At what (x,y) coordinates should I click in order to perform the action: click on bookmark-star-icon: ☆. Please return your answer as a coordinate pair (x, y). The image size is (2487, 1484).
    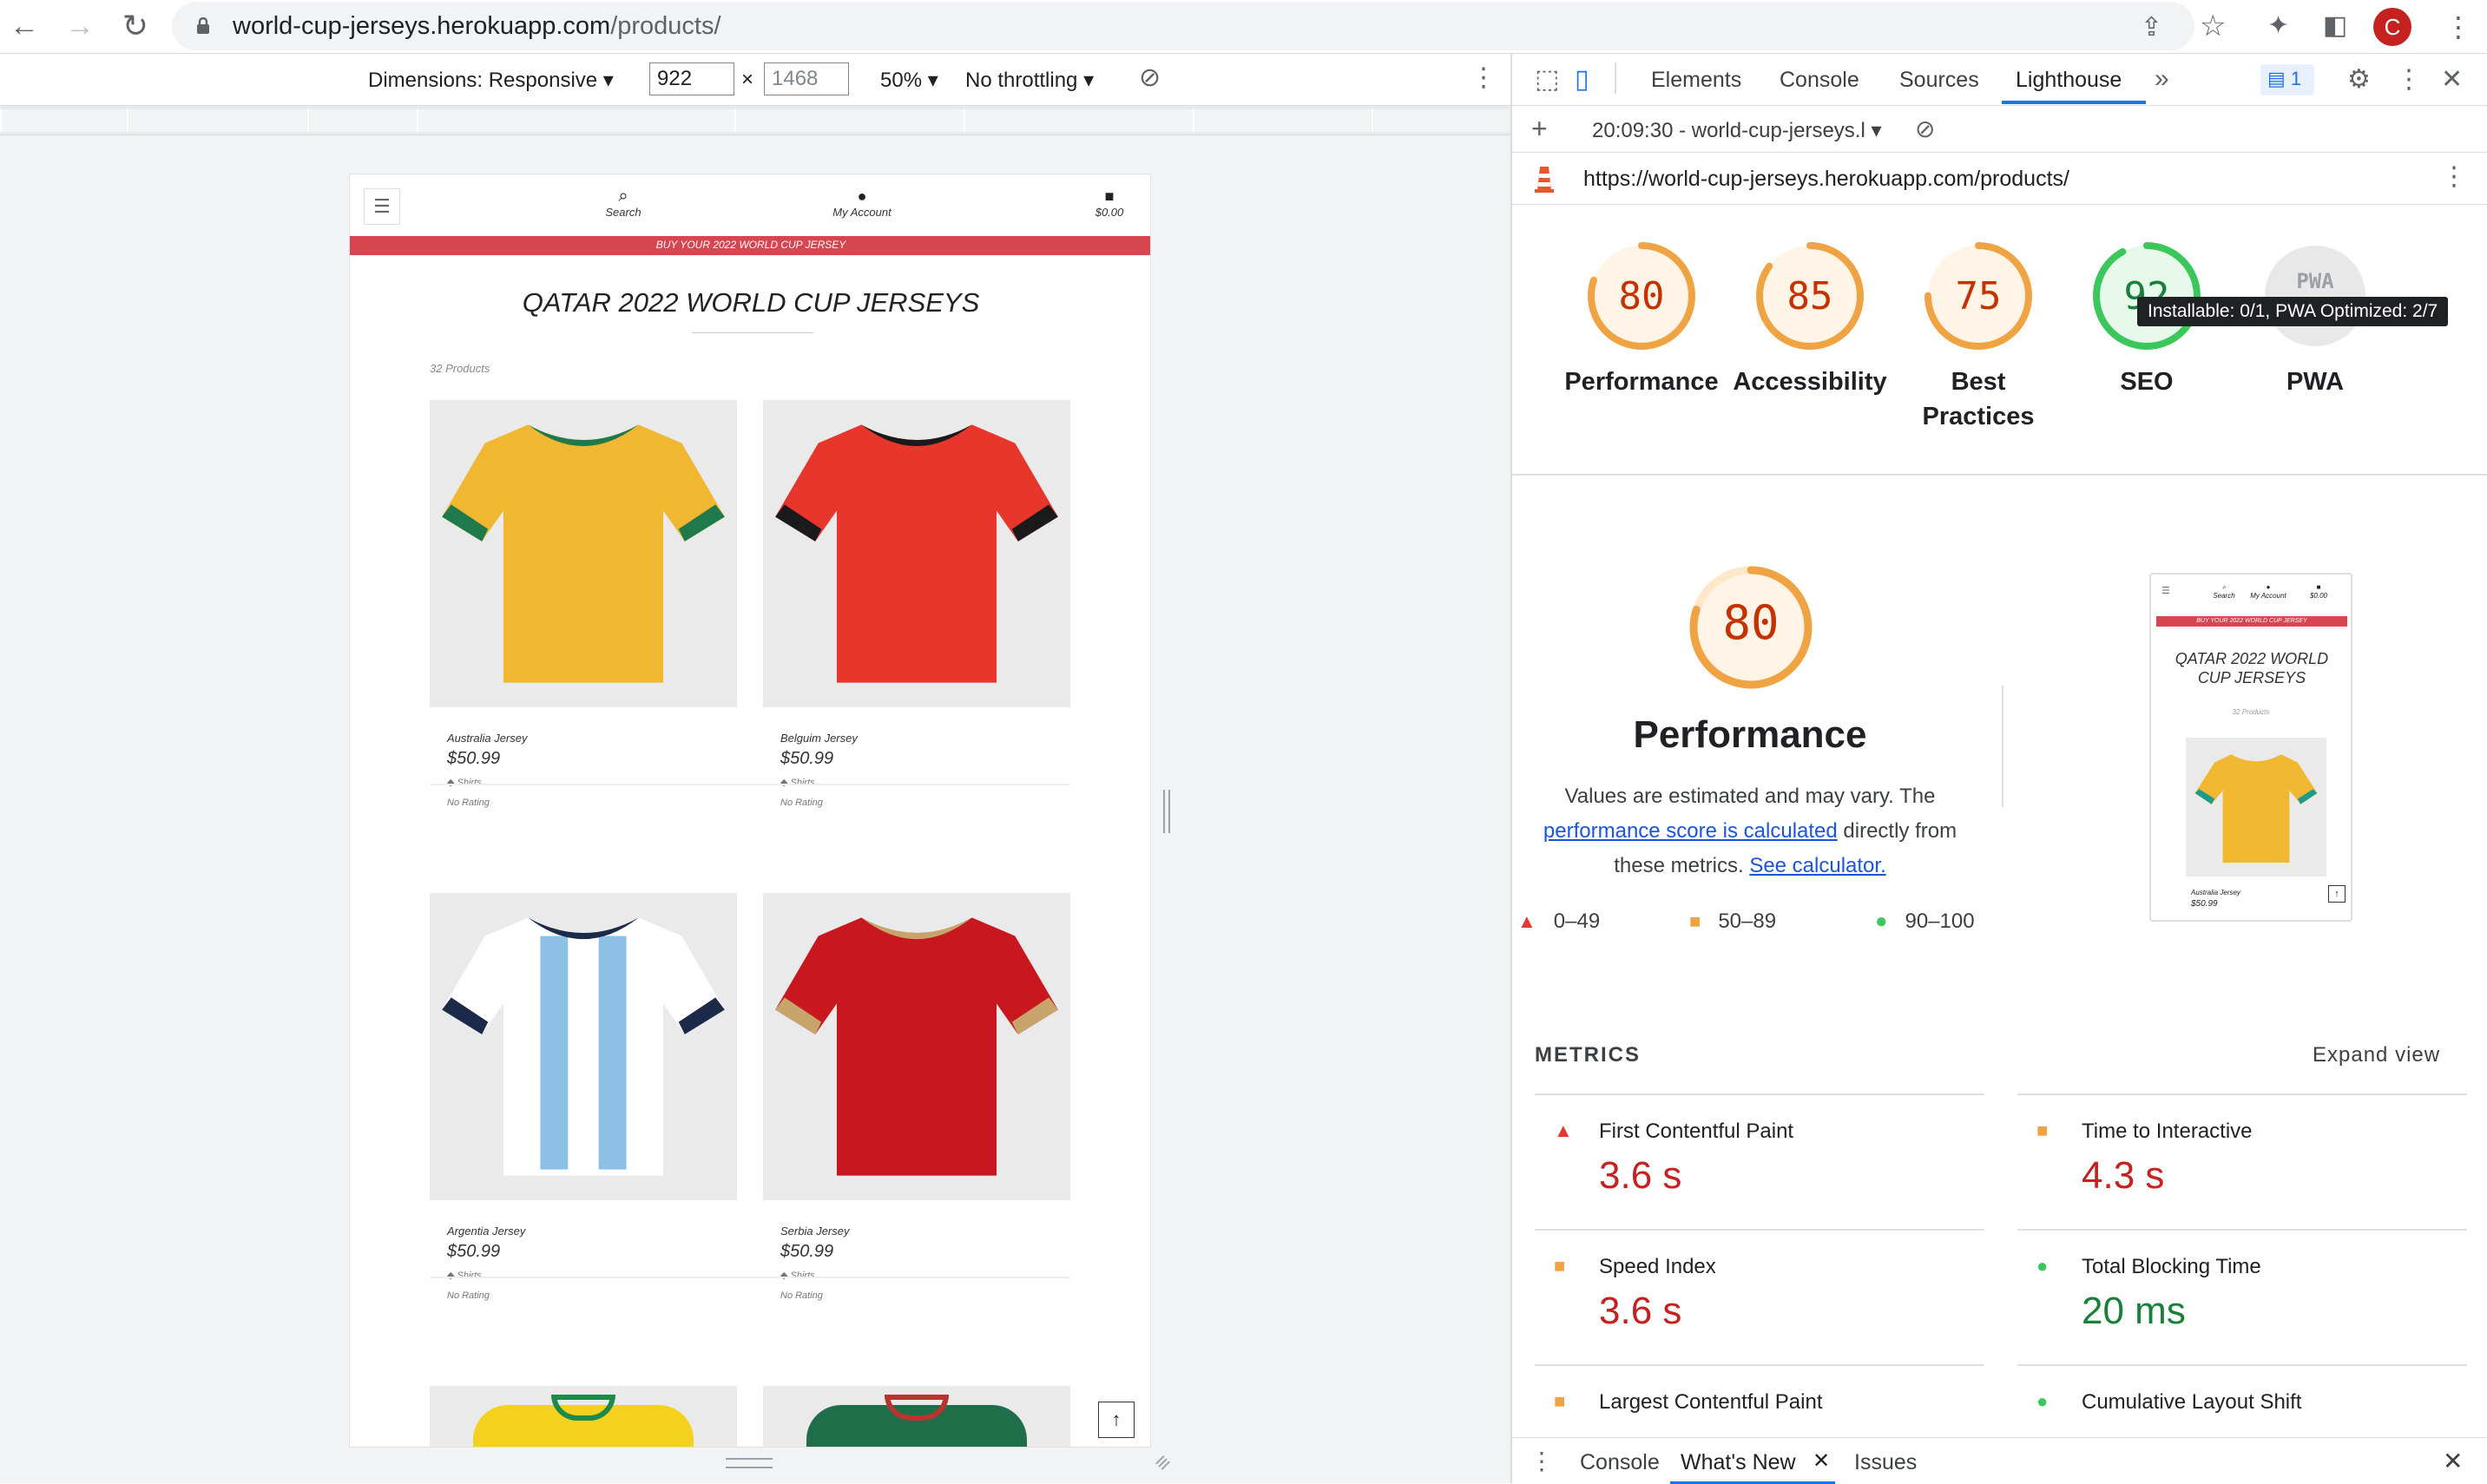
    Looking at the image, I should click on (2213, 26).